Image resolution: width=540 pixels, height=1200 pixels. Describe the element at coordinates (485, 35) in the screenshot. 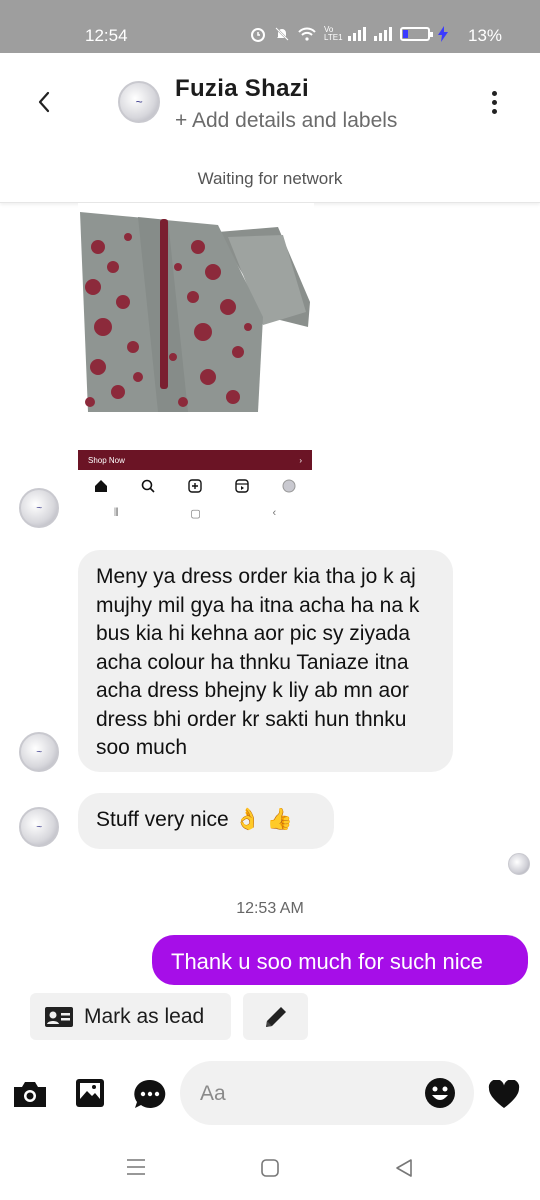

I see `battery-percent: 13%` at that location.